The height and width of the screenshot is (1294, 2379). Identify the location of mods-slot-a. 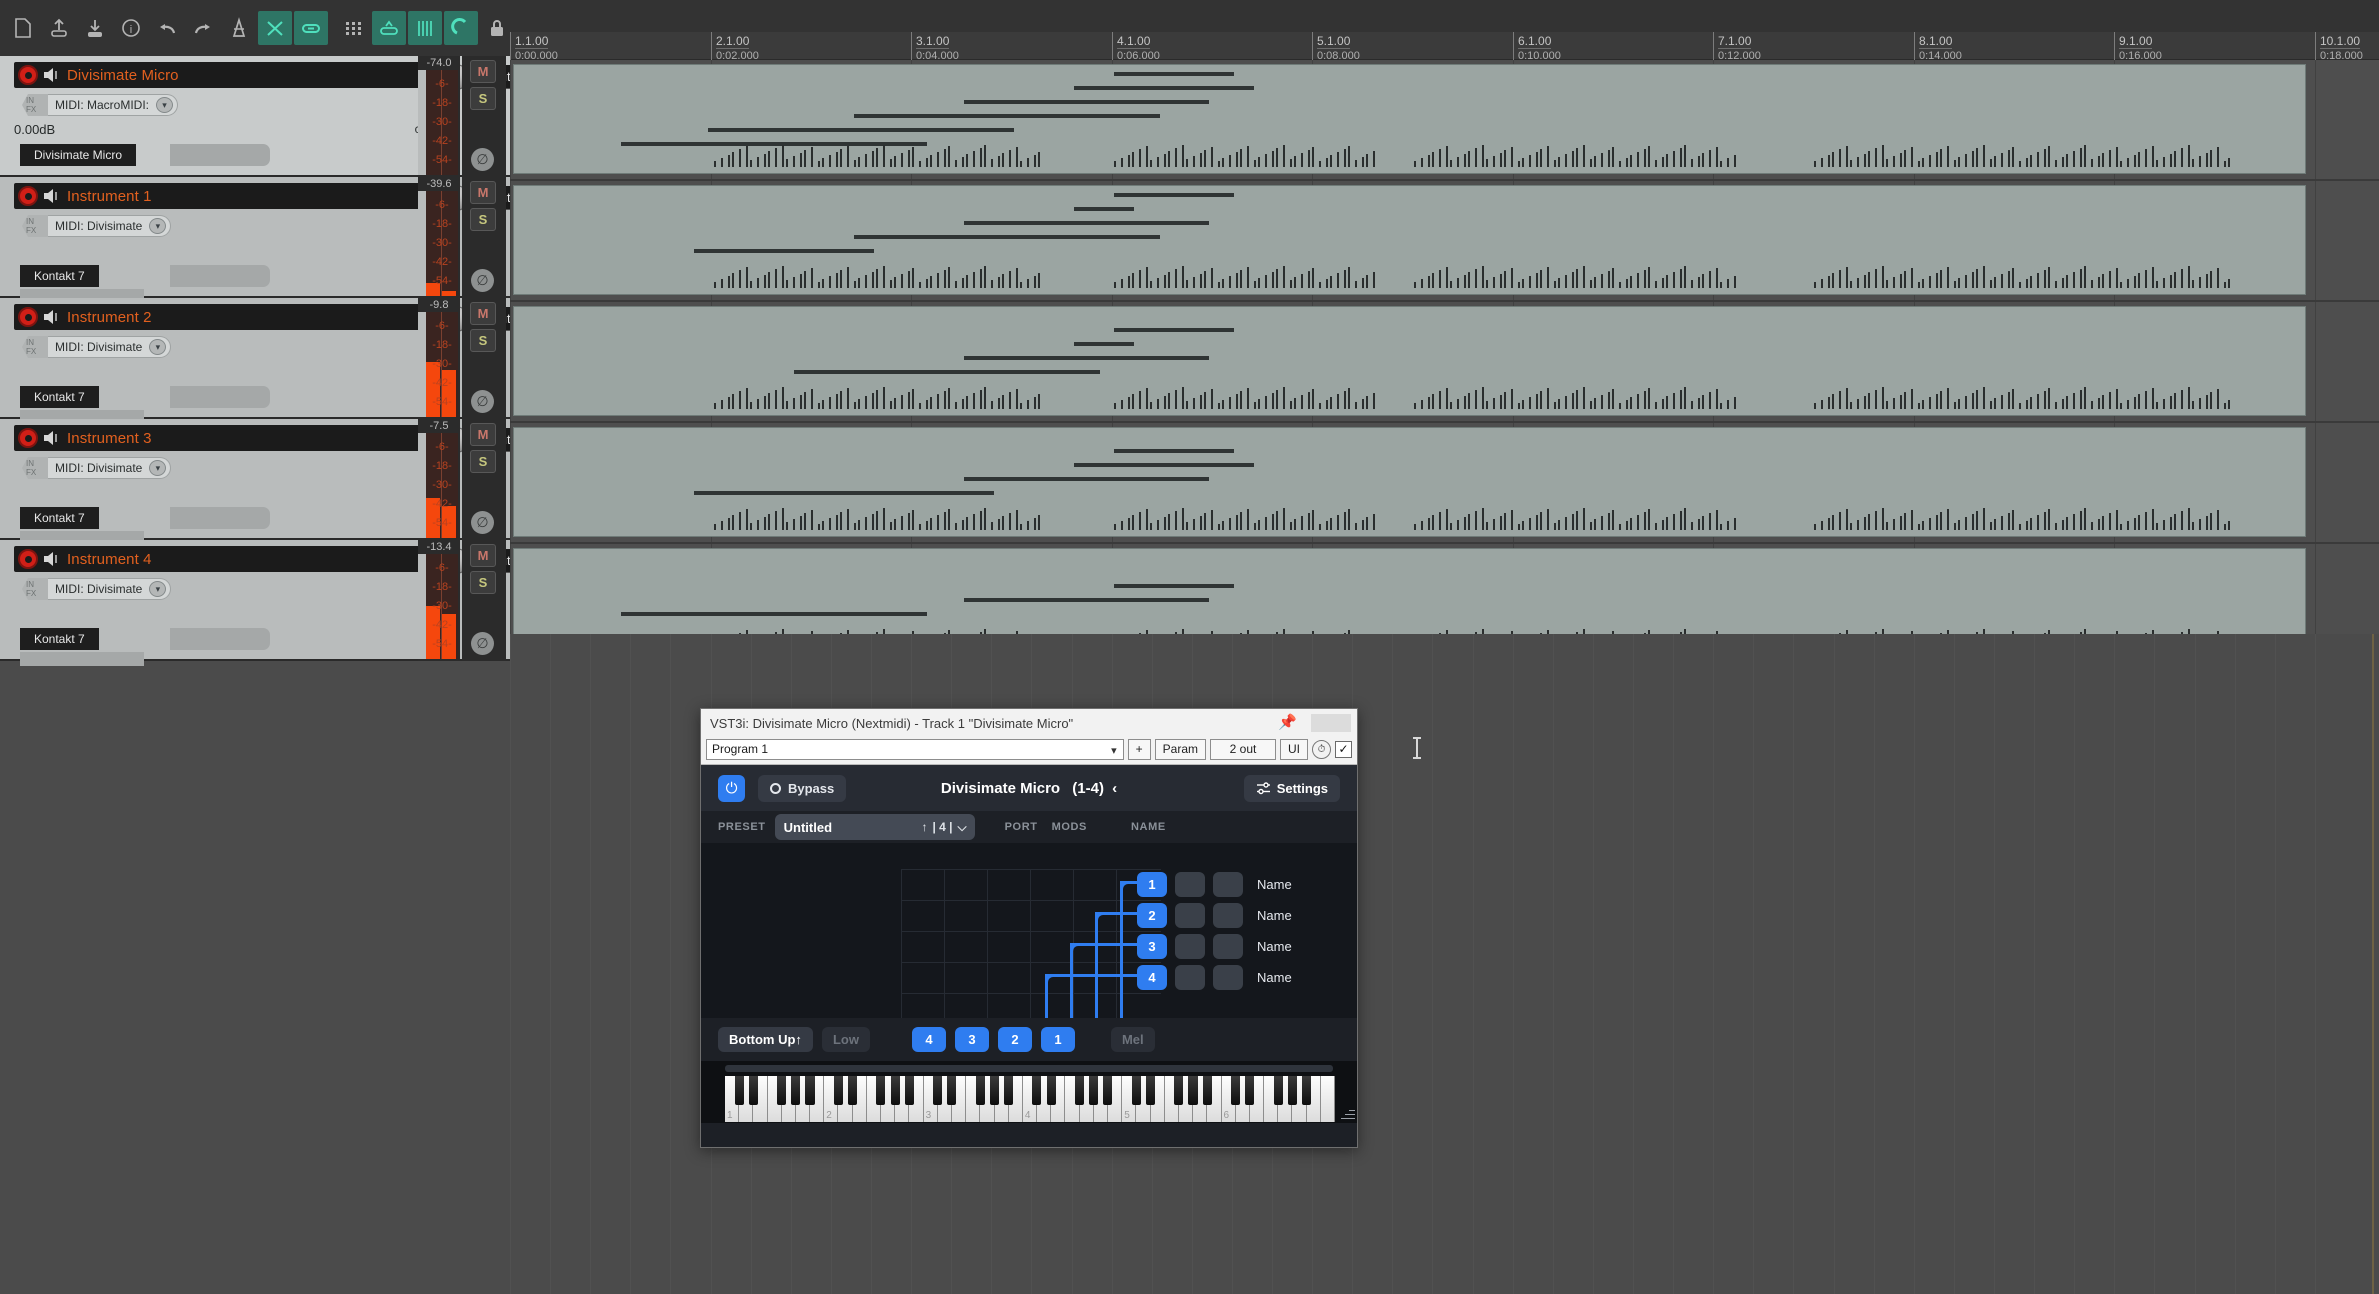
(1190, 977).